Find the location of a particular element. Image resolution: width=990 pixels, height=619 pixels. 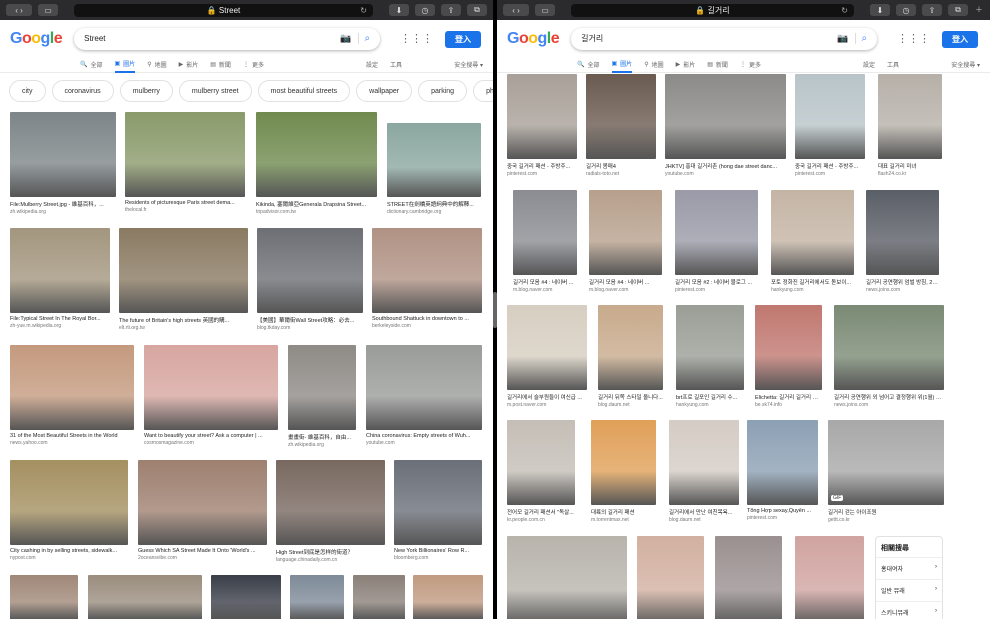

image-caption: 길거리 몸매4 is located at coordinates (621, 166).